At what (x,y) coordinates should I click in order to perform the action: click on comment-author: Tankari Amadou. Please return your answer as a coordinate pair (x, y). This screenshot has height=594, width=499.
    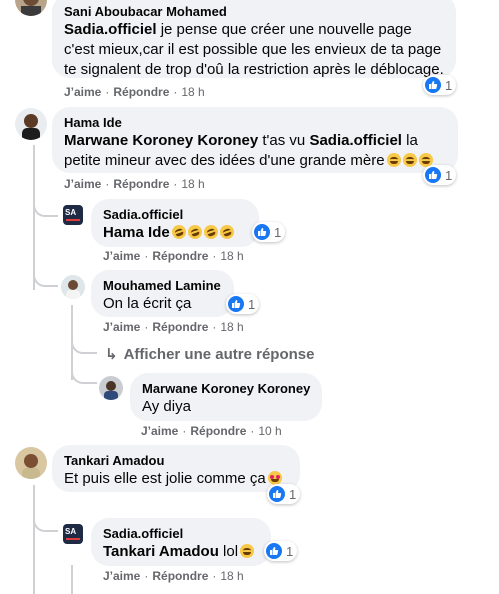
    Looking at the image, I should click on (176, 461).